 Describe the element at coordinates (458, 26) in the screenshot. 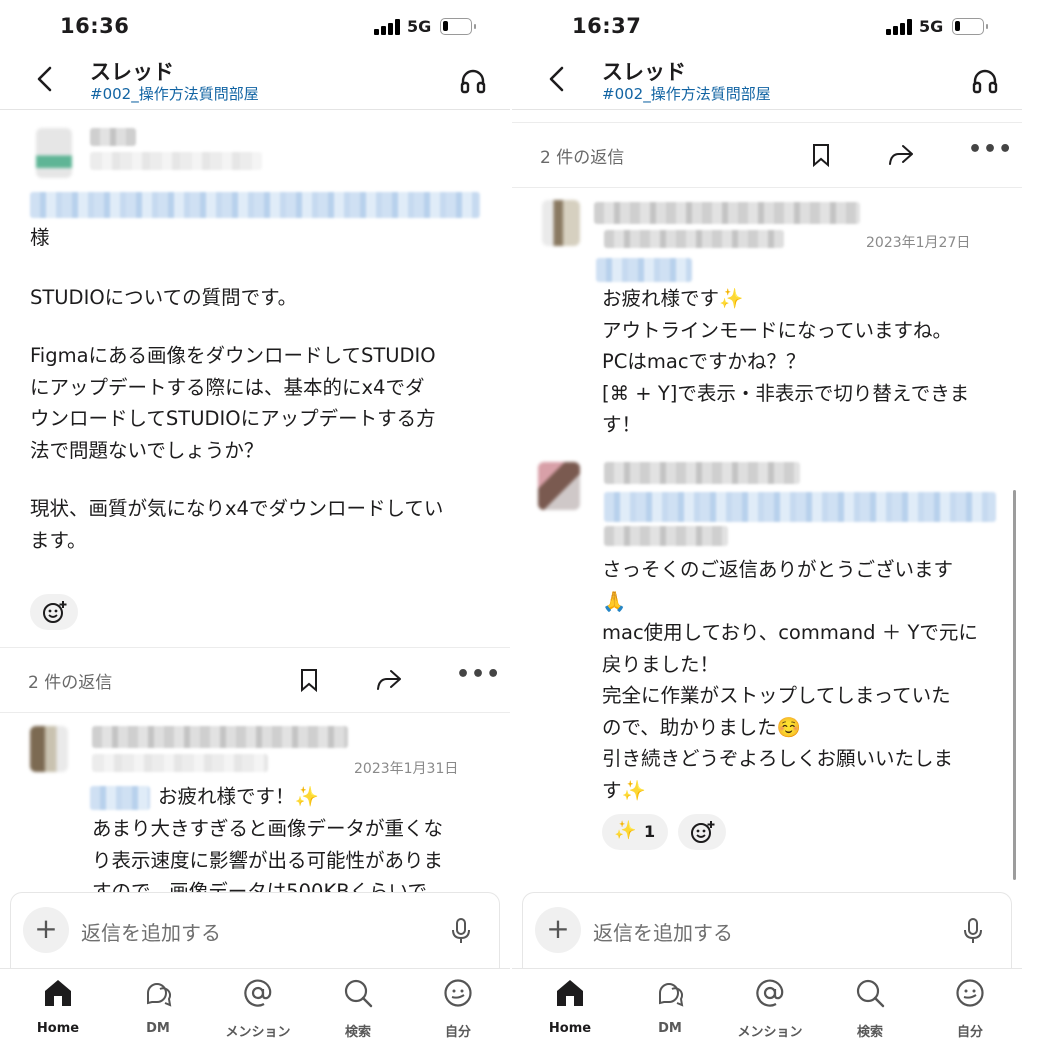

I see `battery-icon` at that location.